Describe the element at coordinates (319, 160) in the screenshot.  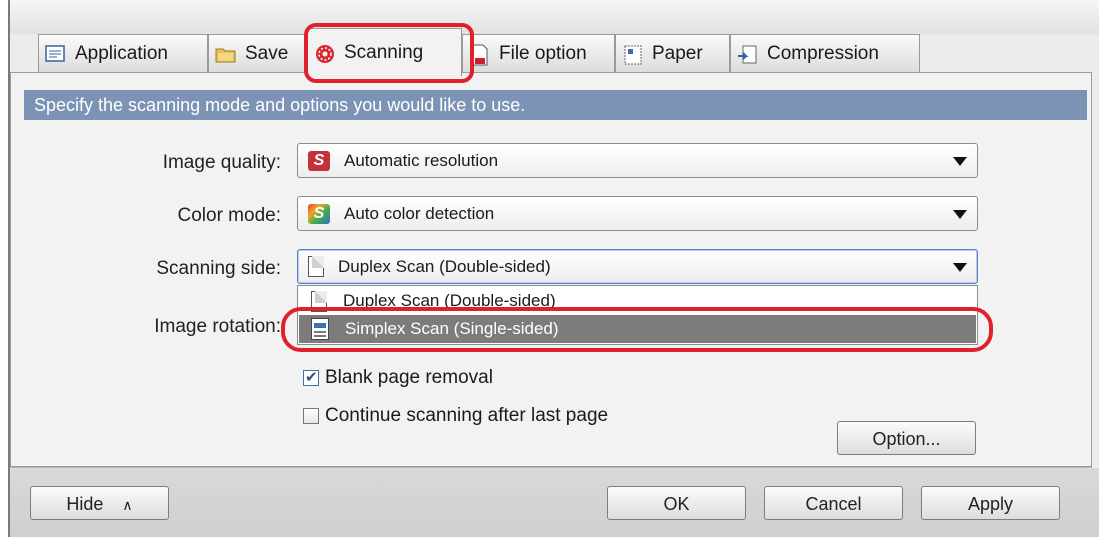
I see `scansnap-quality-icon: S` at that location.